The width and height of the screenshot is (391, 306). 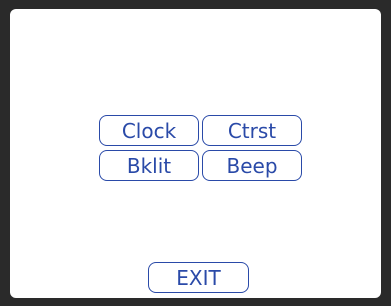 I want to click on contrast-button: Ctrst, so click(x=252, y=130).